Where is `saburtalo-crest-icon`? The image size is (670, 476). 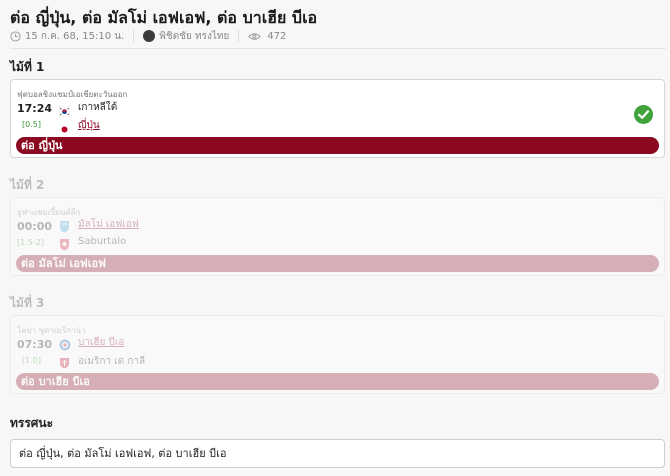 saburtalo-crest-icon is located at coordinates (64, 243).